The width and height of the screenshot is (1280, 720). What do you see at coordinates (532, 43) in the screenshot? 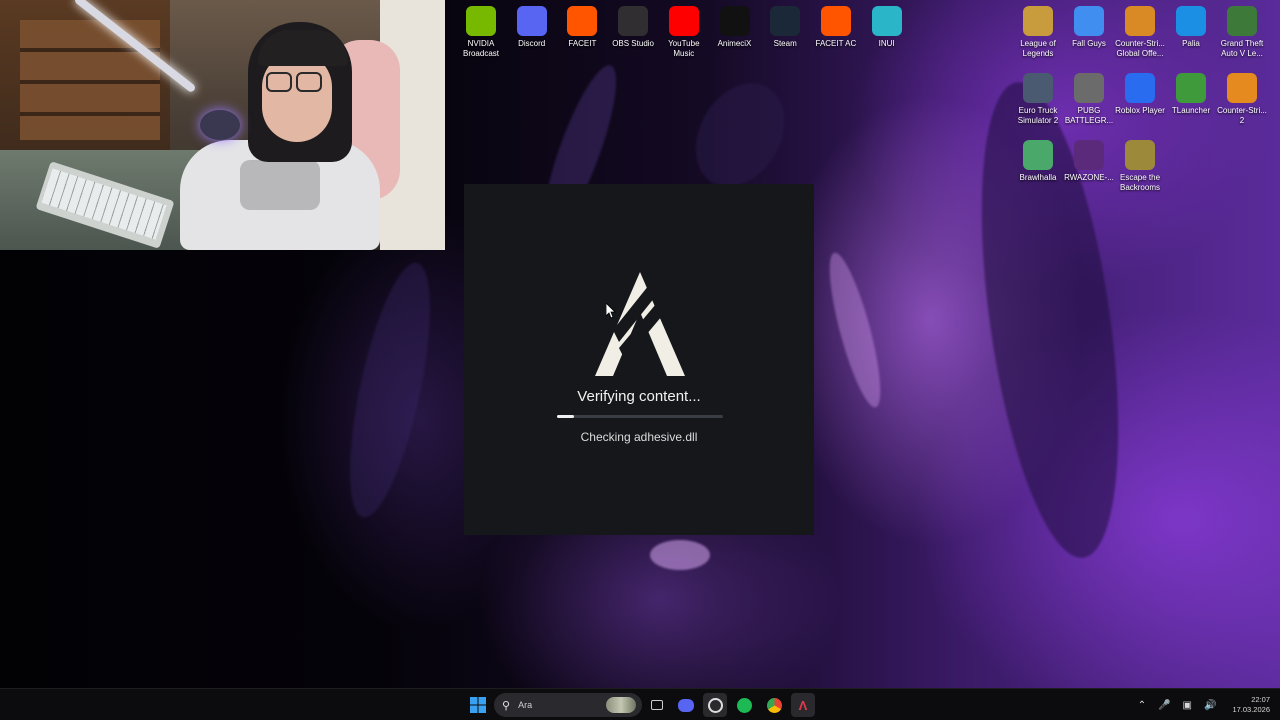
I see `desktop-icon-label: Discord` at bounding box center [532, 43].